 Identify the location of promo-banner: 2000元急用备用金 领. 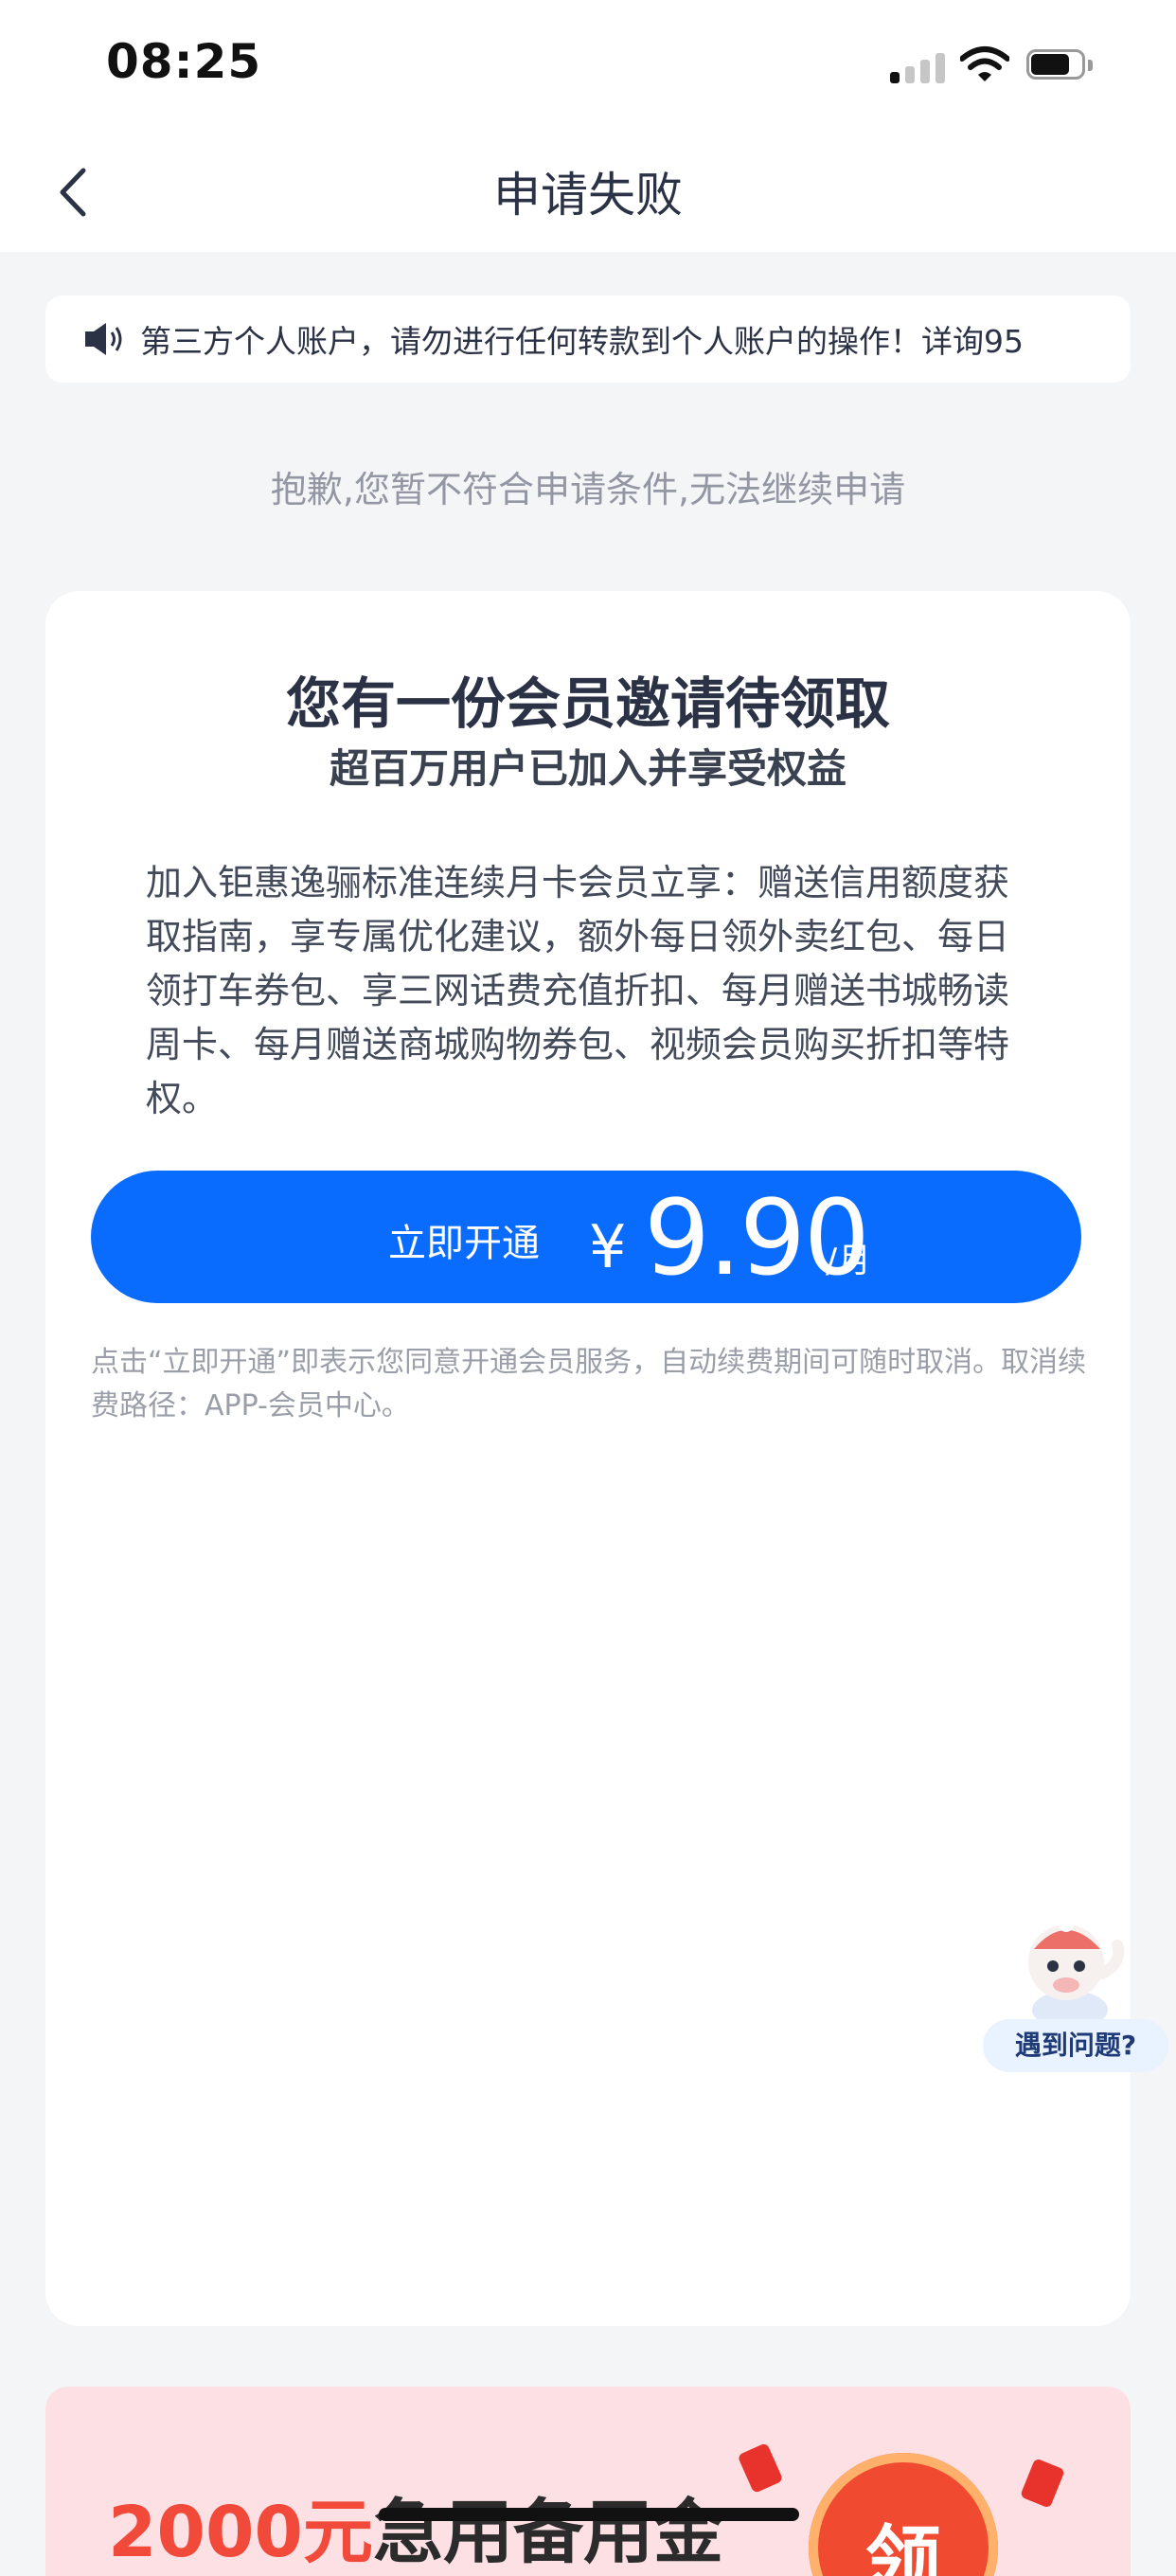
(588, 2481).